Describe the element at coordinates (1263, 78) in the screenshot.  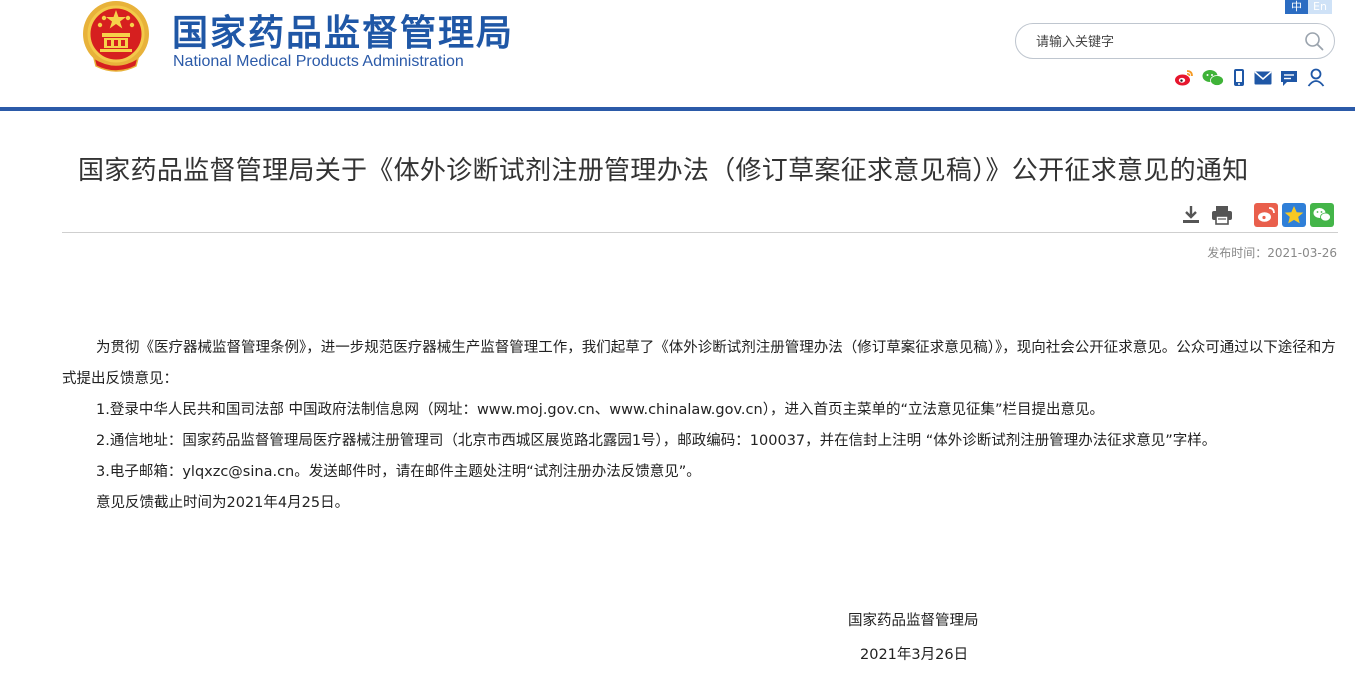
I see `mail-icon` at that location.